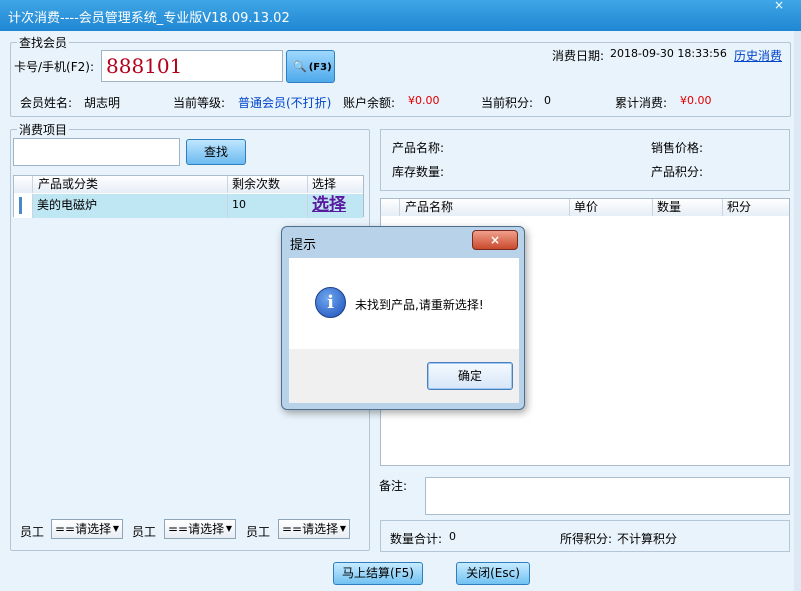 The image size is (801, 591). I want to click on total-label: 累计消费:, so click(641, 103).